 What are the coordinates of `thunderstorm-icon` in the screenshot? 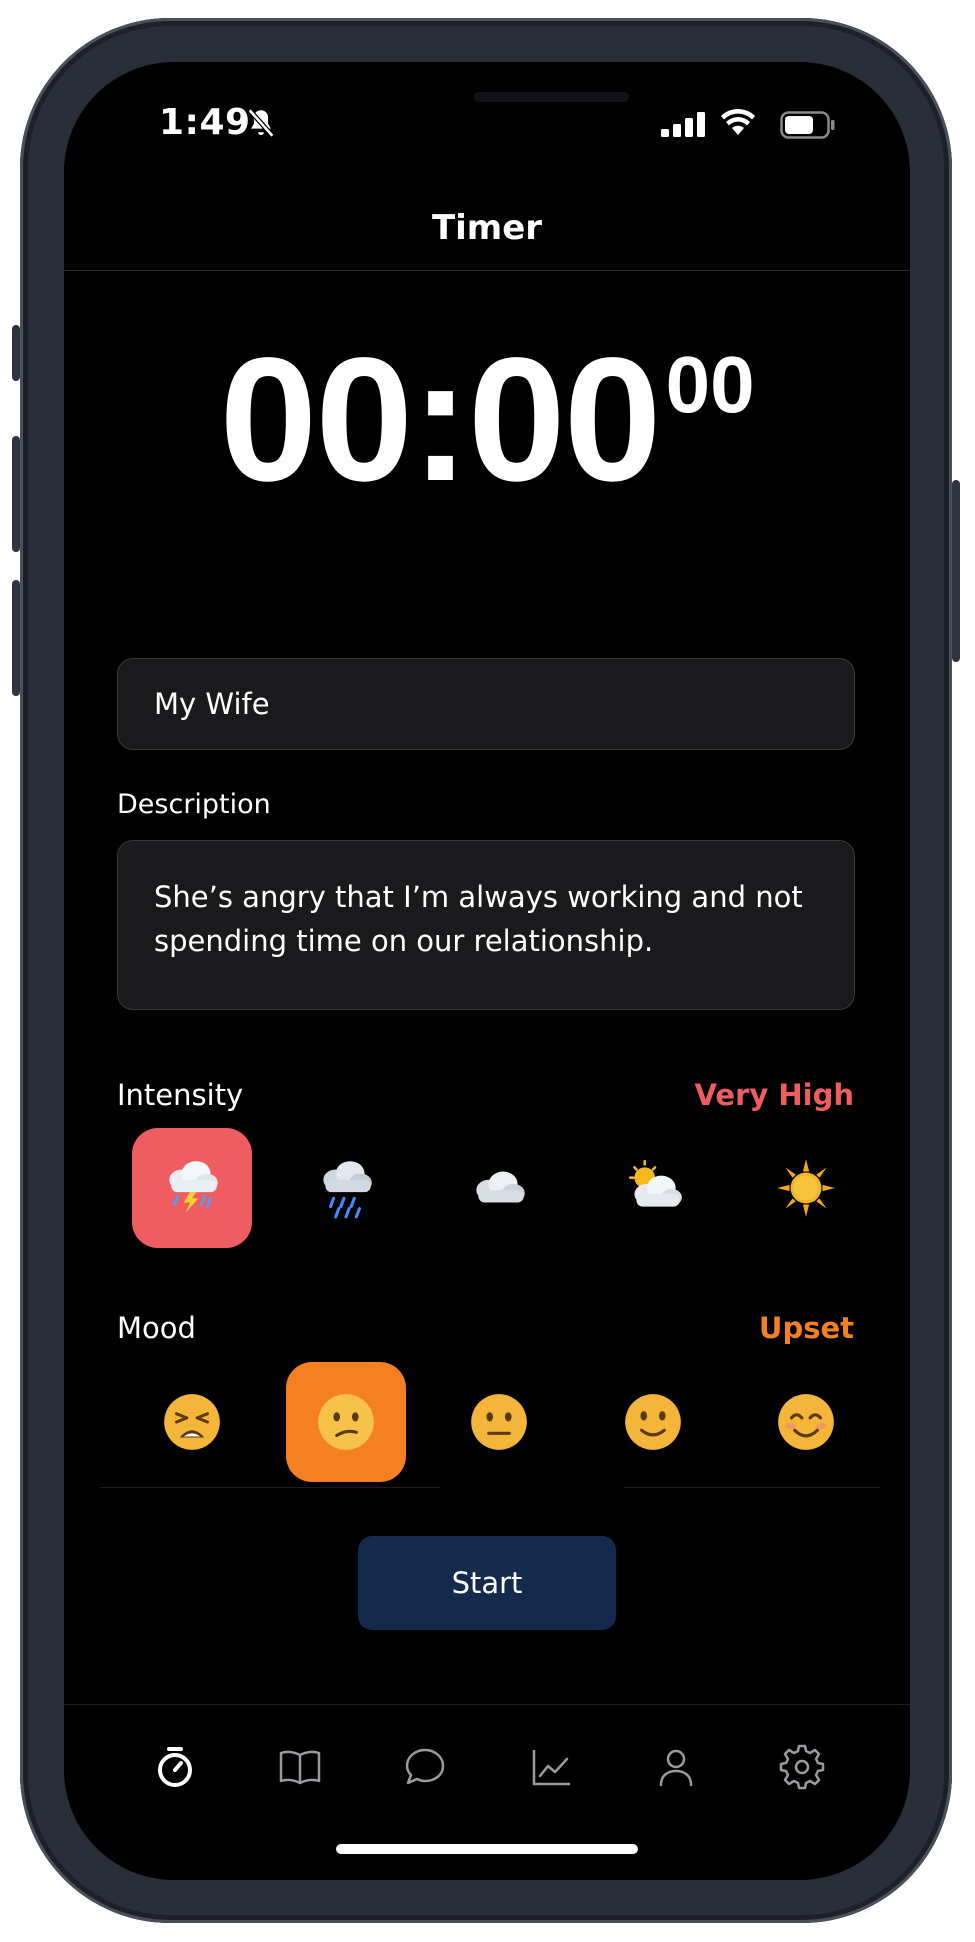 It's located at (193, 1187).